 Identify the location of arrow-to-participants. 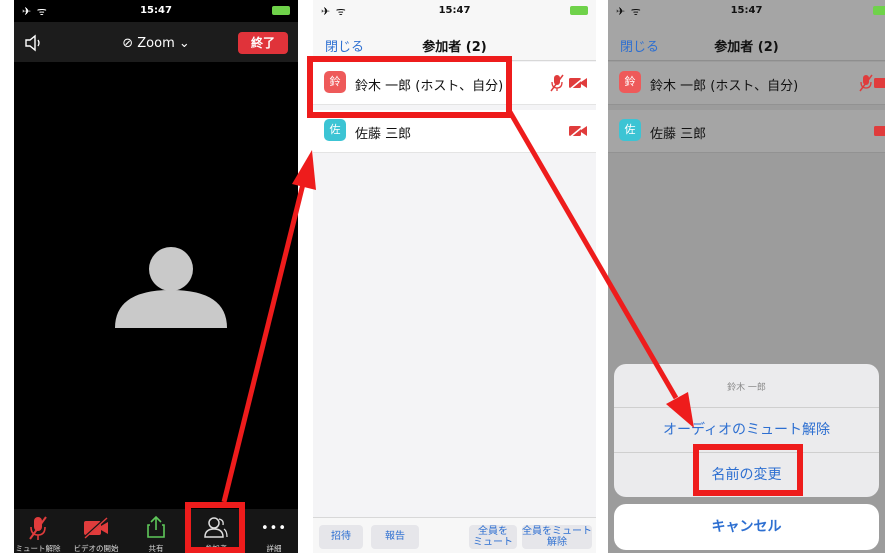
(264, 341).